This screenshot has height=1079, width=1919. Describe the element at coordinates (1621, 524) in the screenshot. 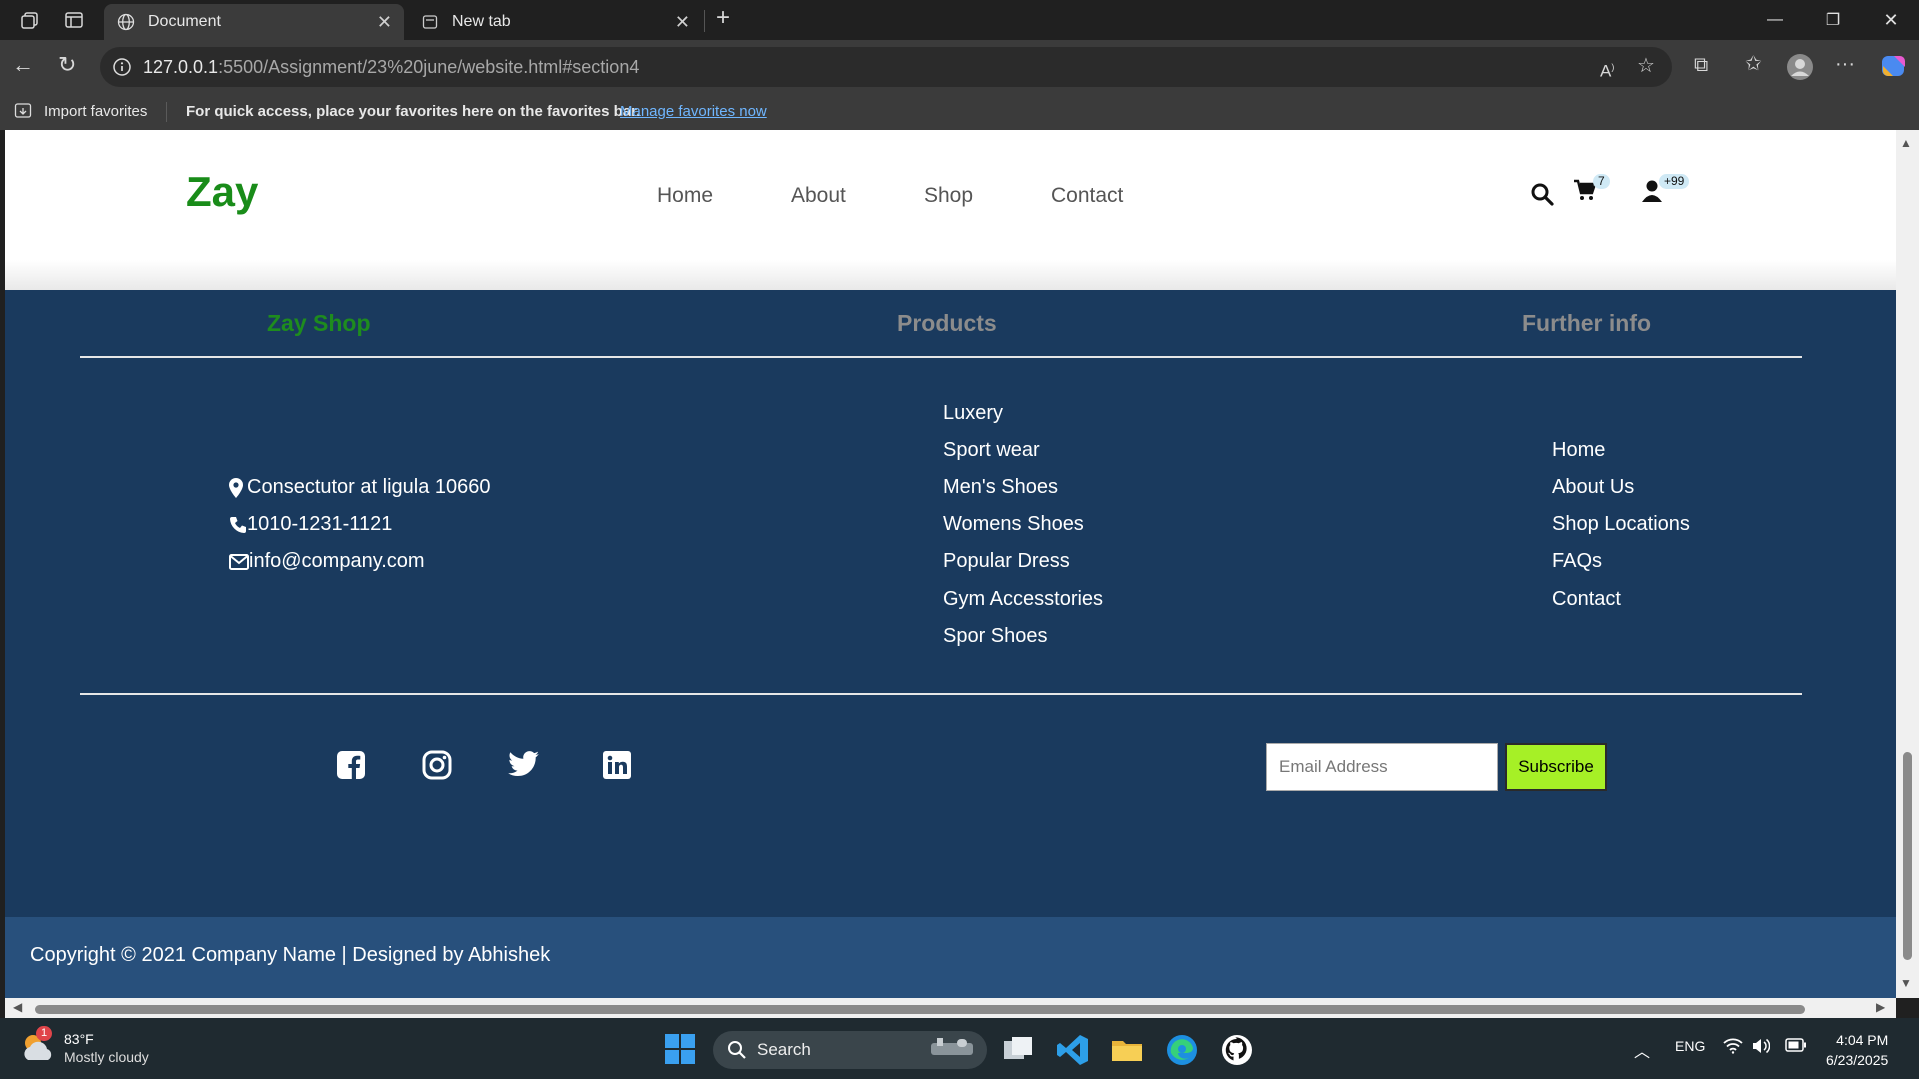

I see `info-link: Shop Locations` at that location.